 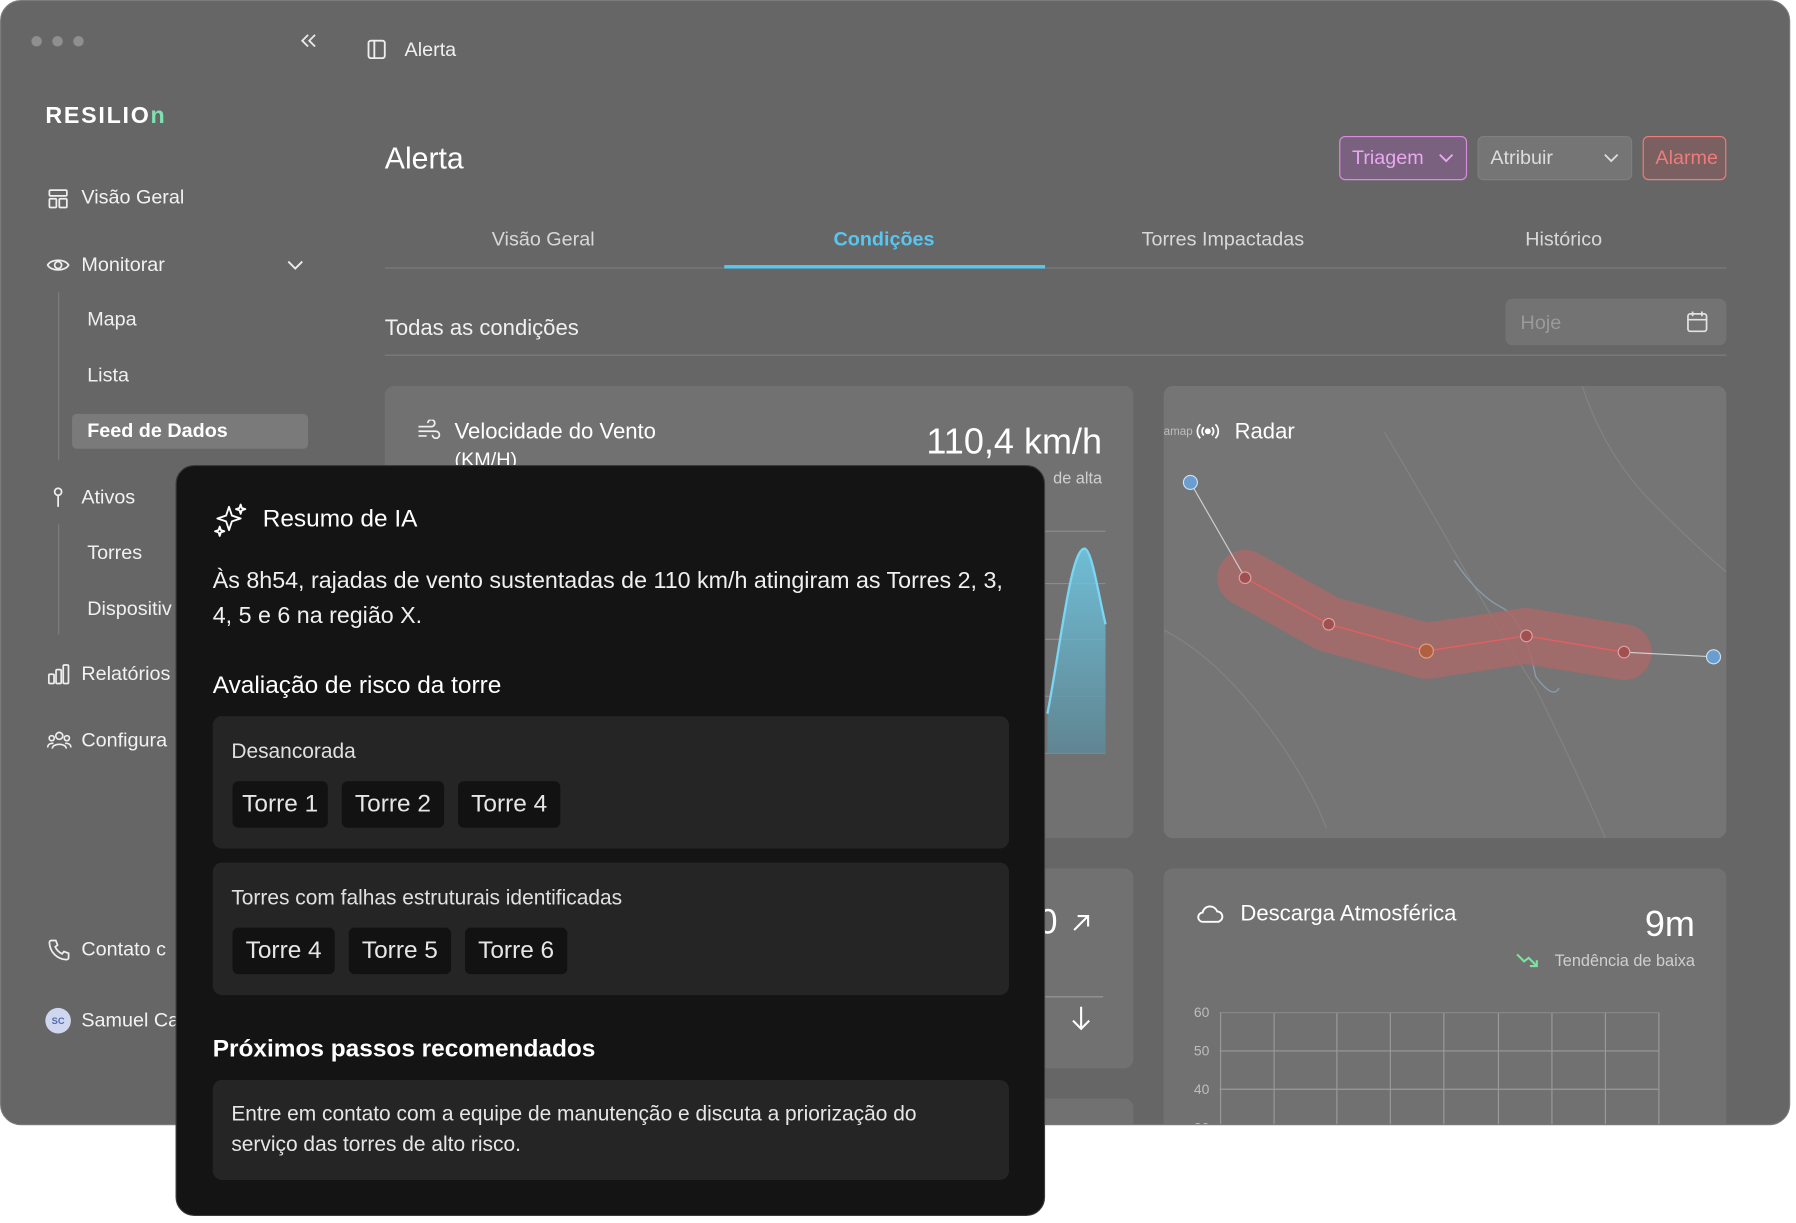 I want to click on bar-chart-icon, so click(x=58, y=674).